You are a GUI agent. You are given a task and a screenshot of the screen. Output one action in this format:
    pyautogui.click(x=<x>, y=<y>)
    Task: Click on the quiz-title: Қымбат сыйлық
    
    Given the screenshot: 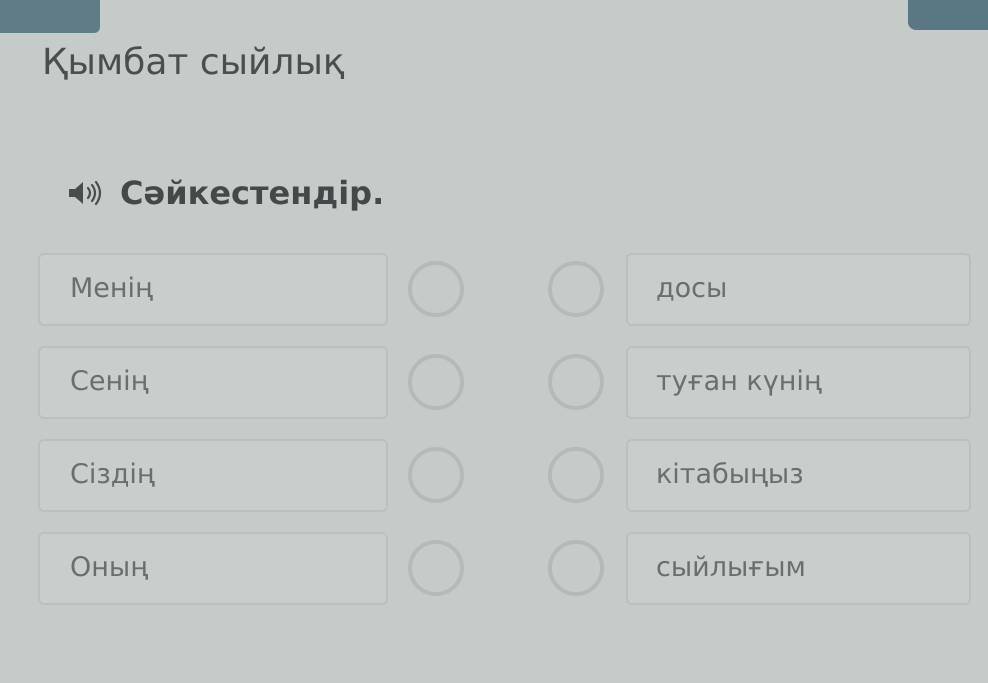 What is the action you would take?
    pyautogui.click(x=194, y=62)
    